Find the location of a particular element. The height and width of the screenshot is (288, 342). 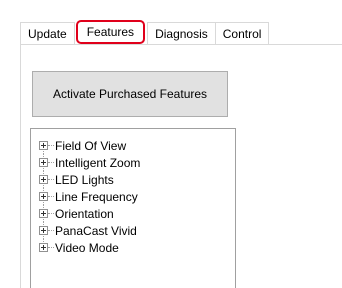

tree-item-label: LED Lights is located at coordinates (84, 179).